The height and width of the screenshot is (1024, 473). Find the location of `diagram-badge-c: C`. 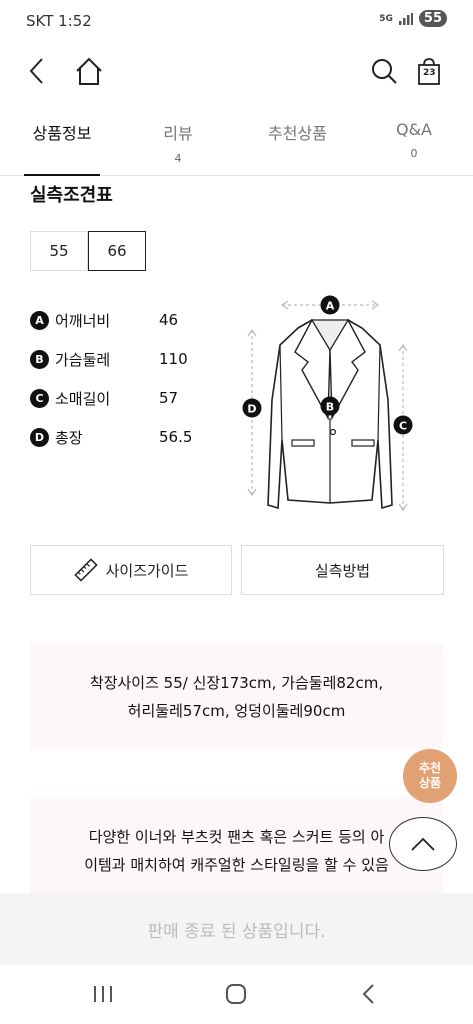

diagram-badge-c: C is located at coordinates (403, 425).